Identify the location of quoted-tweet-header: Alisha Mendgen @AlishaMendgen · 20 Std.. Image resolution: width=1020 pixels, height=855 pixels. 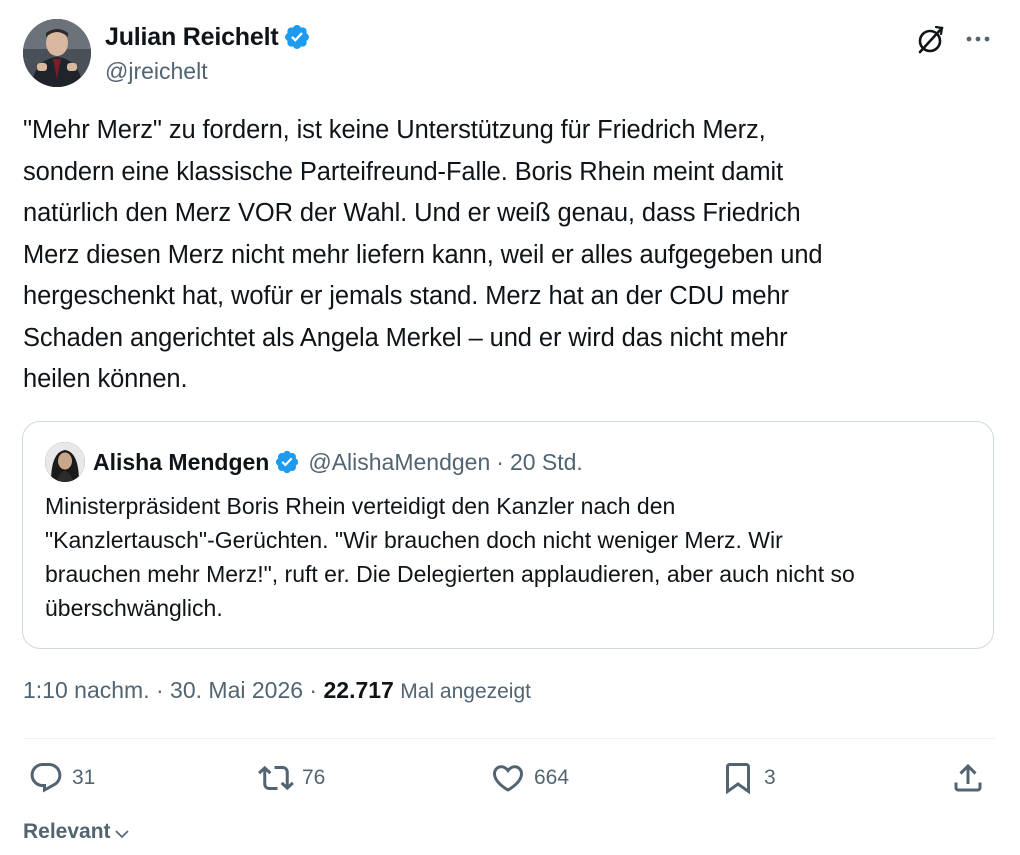
(314, 462).